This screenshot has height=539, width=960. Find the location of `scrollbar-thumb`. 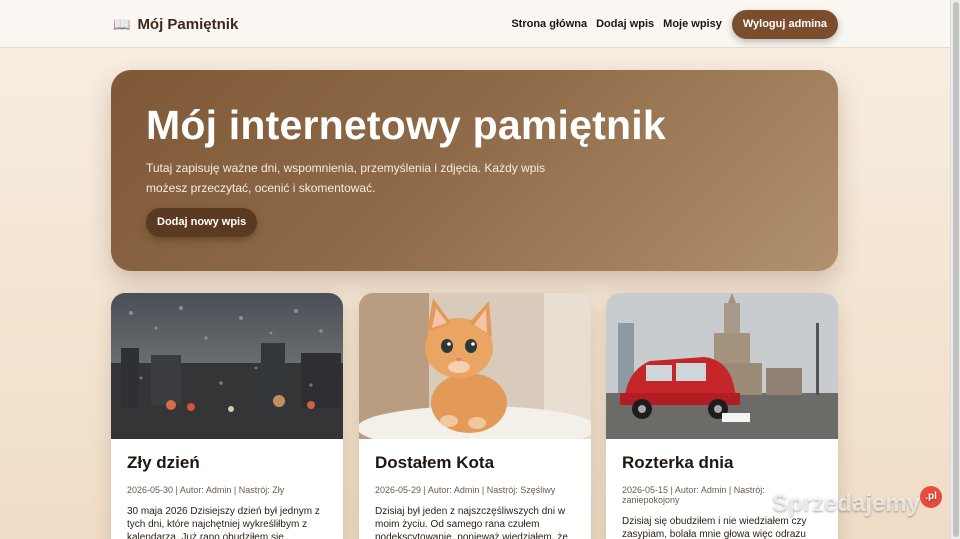

scrollbar-thumb is located at coordinates (956, 269).